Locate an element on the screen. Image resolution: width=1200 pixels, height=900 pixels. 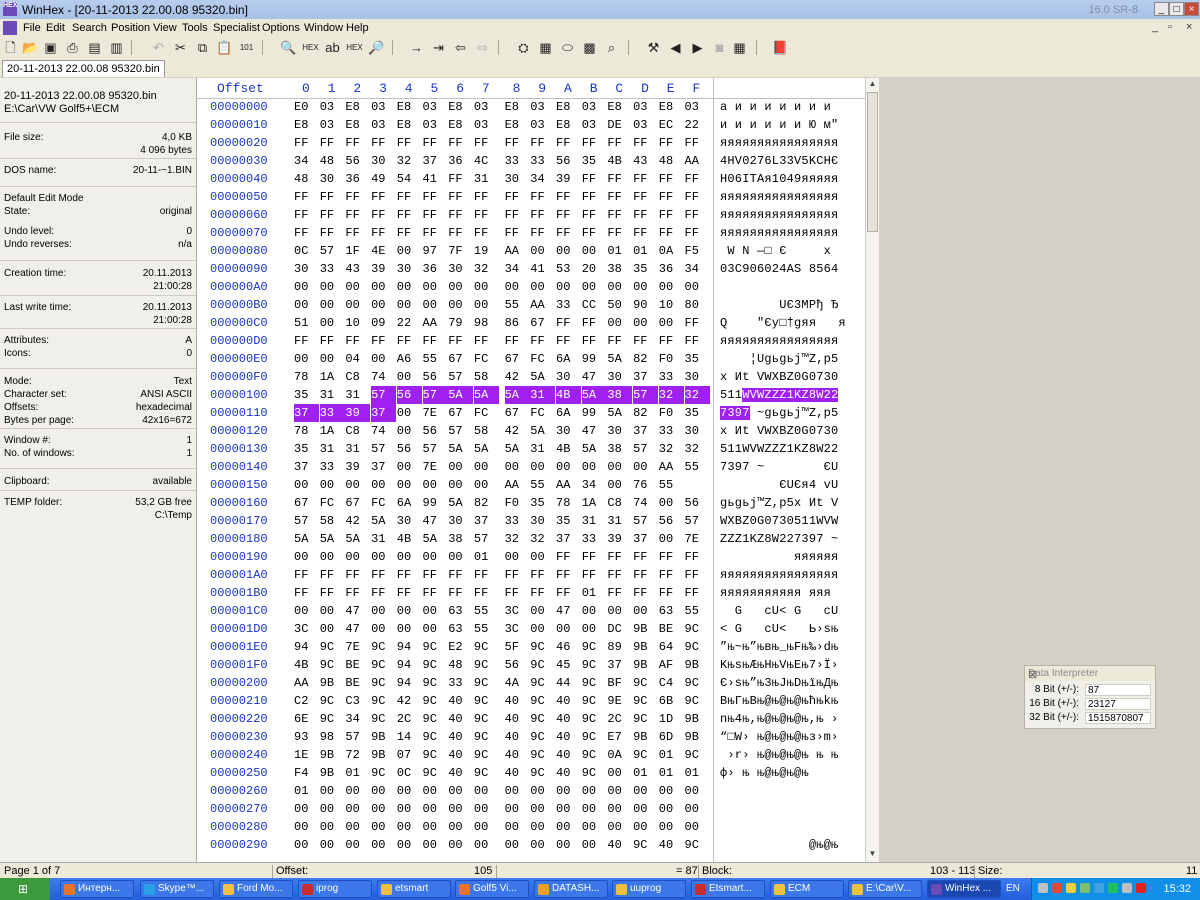
hex-byte: 14 is located at coordinates (409, 737).